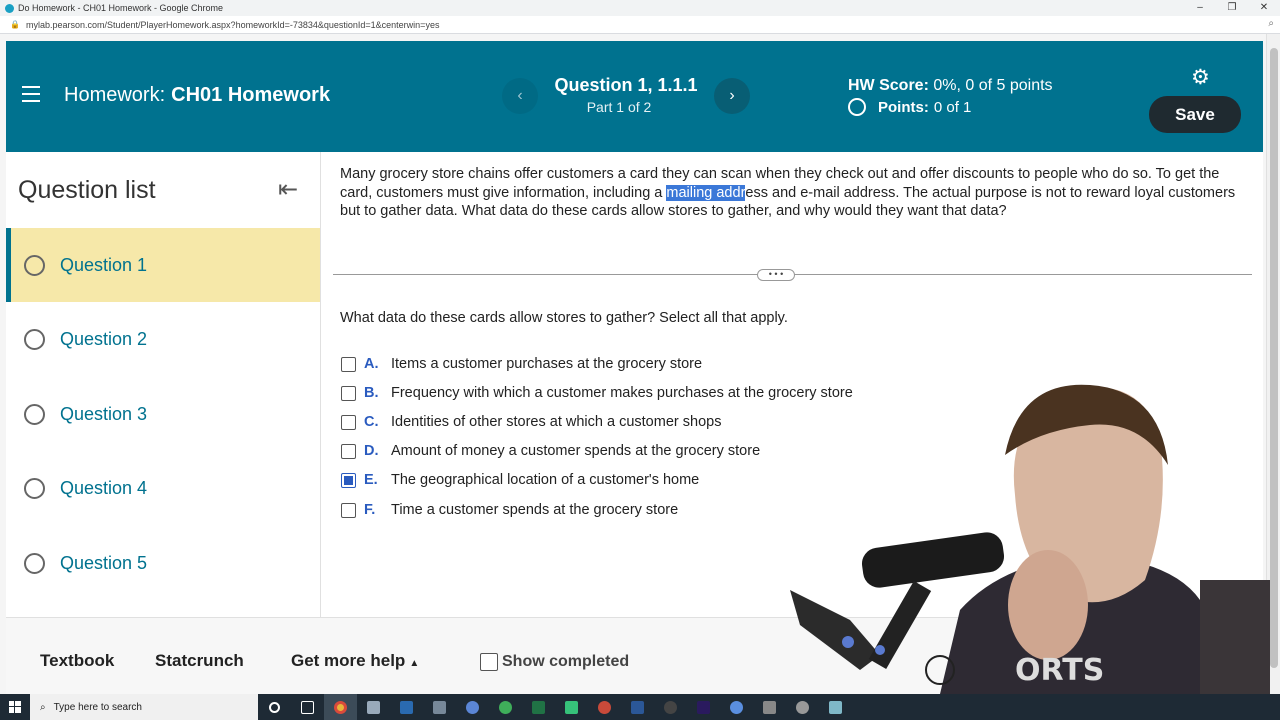 Image resolution: width=1280 pixels, height=720 pixels. I want to click on points: Points: 0 of 1, so click(909, 107).